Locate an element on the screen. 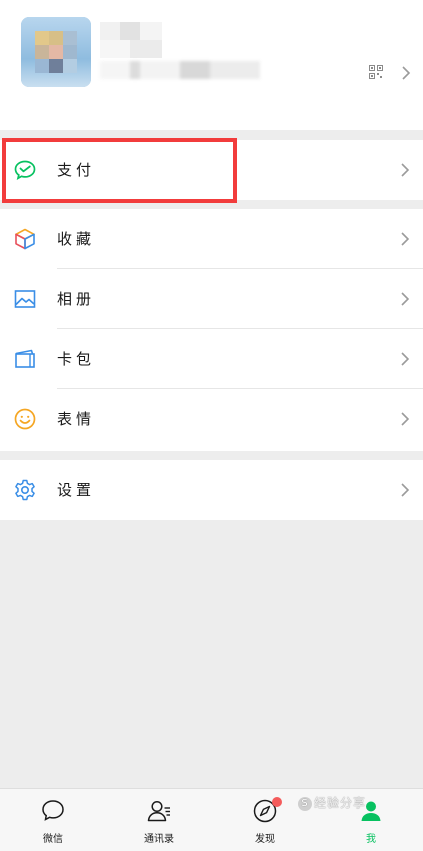 Image resolution: width=423 pixels, height=851 pixels. nickname-blurred-lower is located at coordinates (131, 49).